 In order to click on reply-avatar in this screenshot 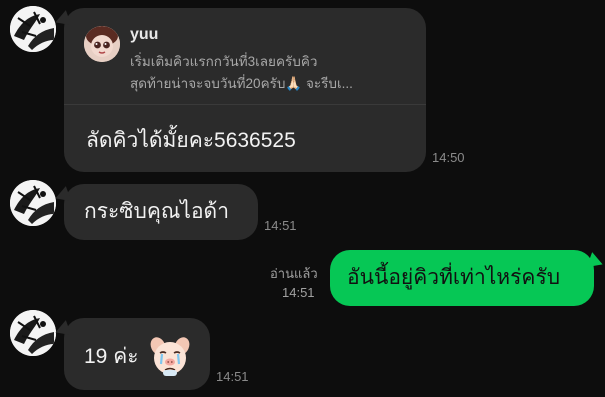, I will do `click(102, 44)`.